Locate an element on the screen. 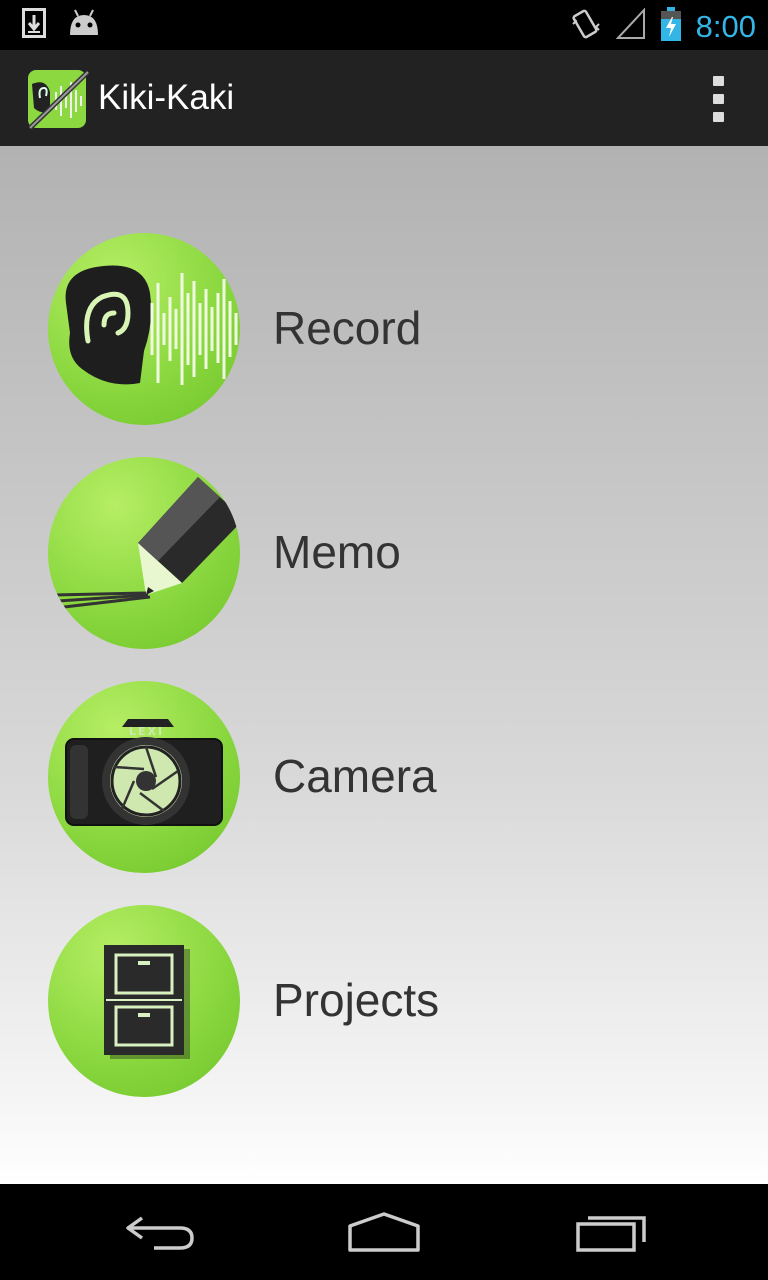  menu-item-record: Record is located at coordinates (388, 329).